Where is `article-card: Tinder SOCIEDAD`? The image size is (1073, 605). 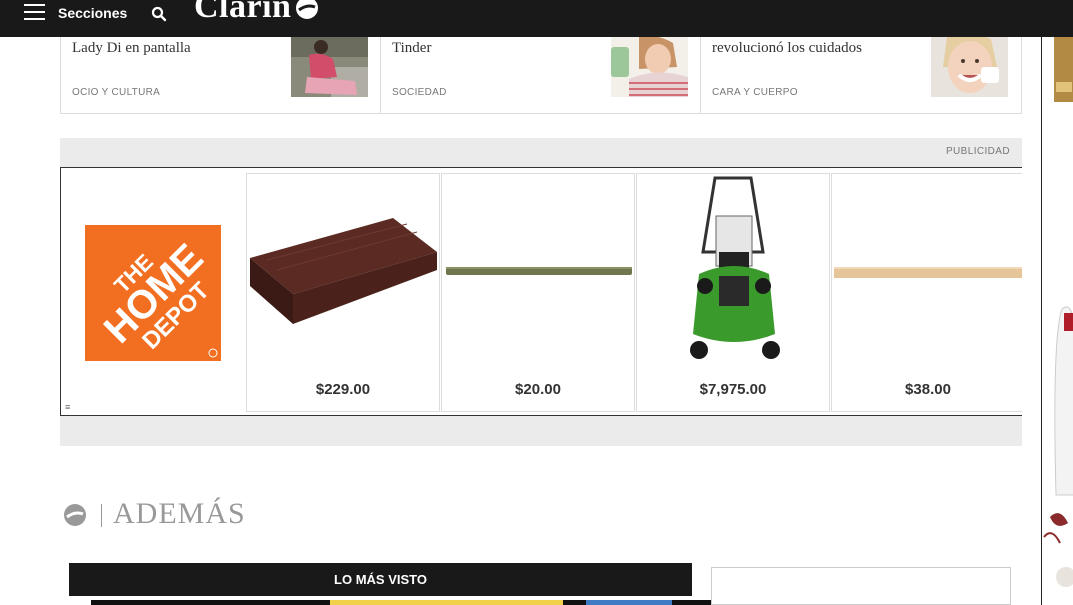
article-card: Tinder SOCIEDAD is located at coordinates (541, 75).